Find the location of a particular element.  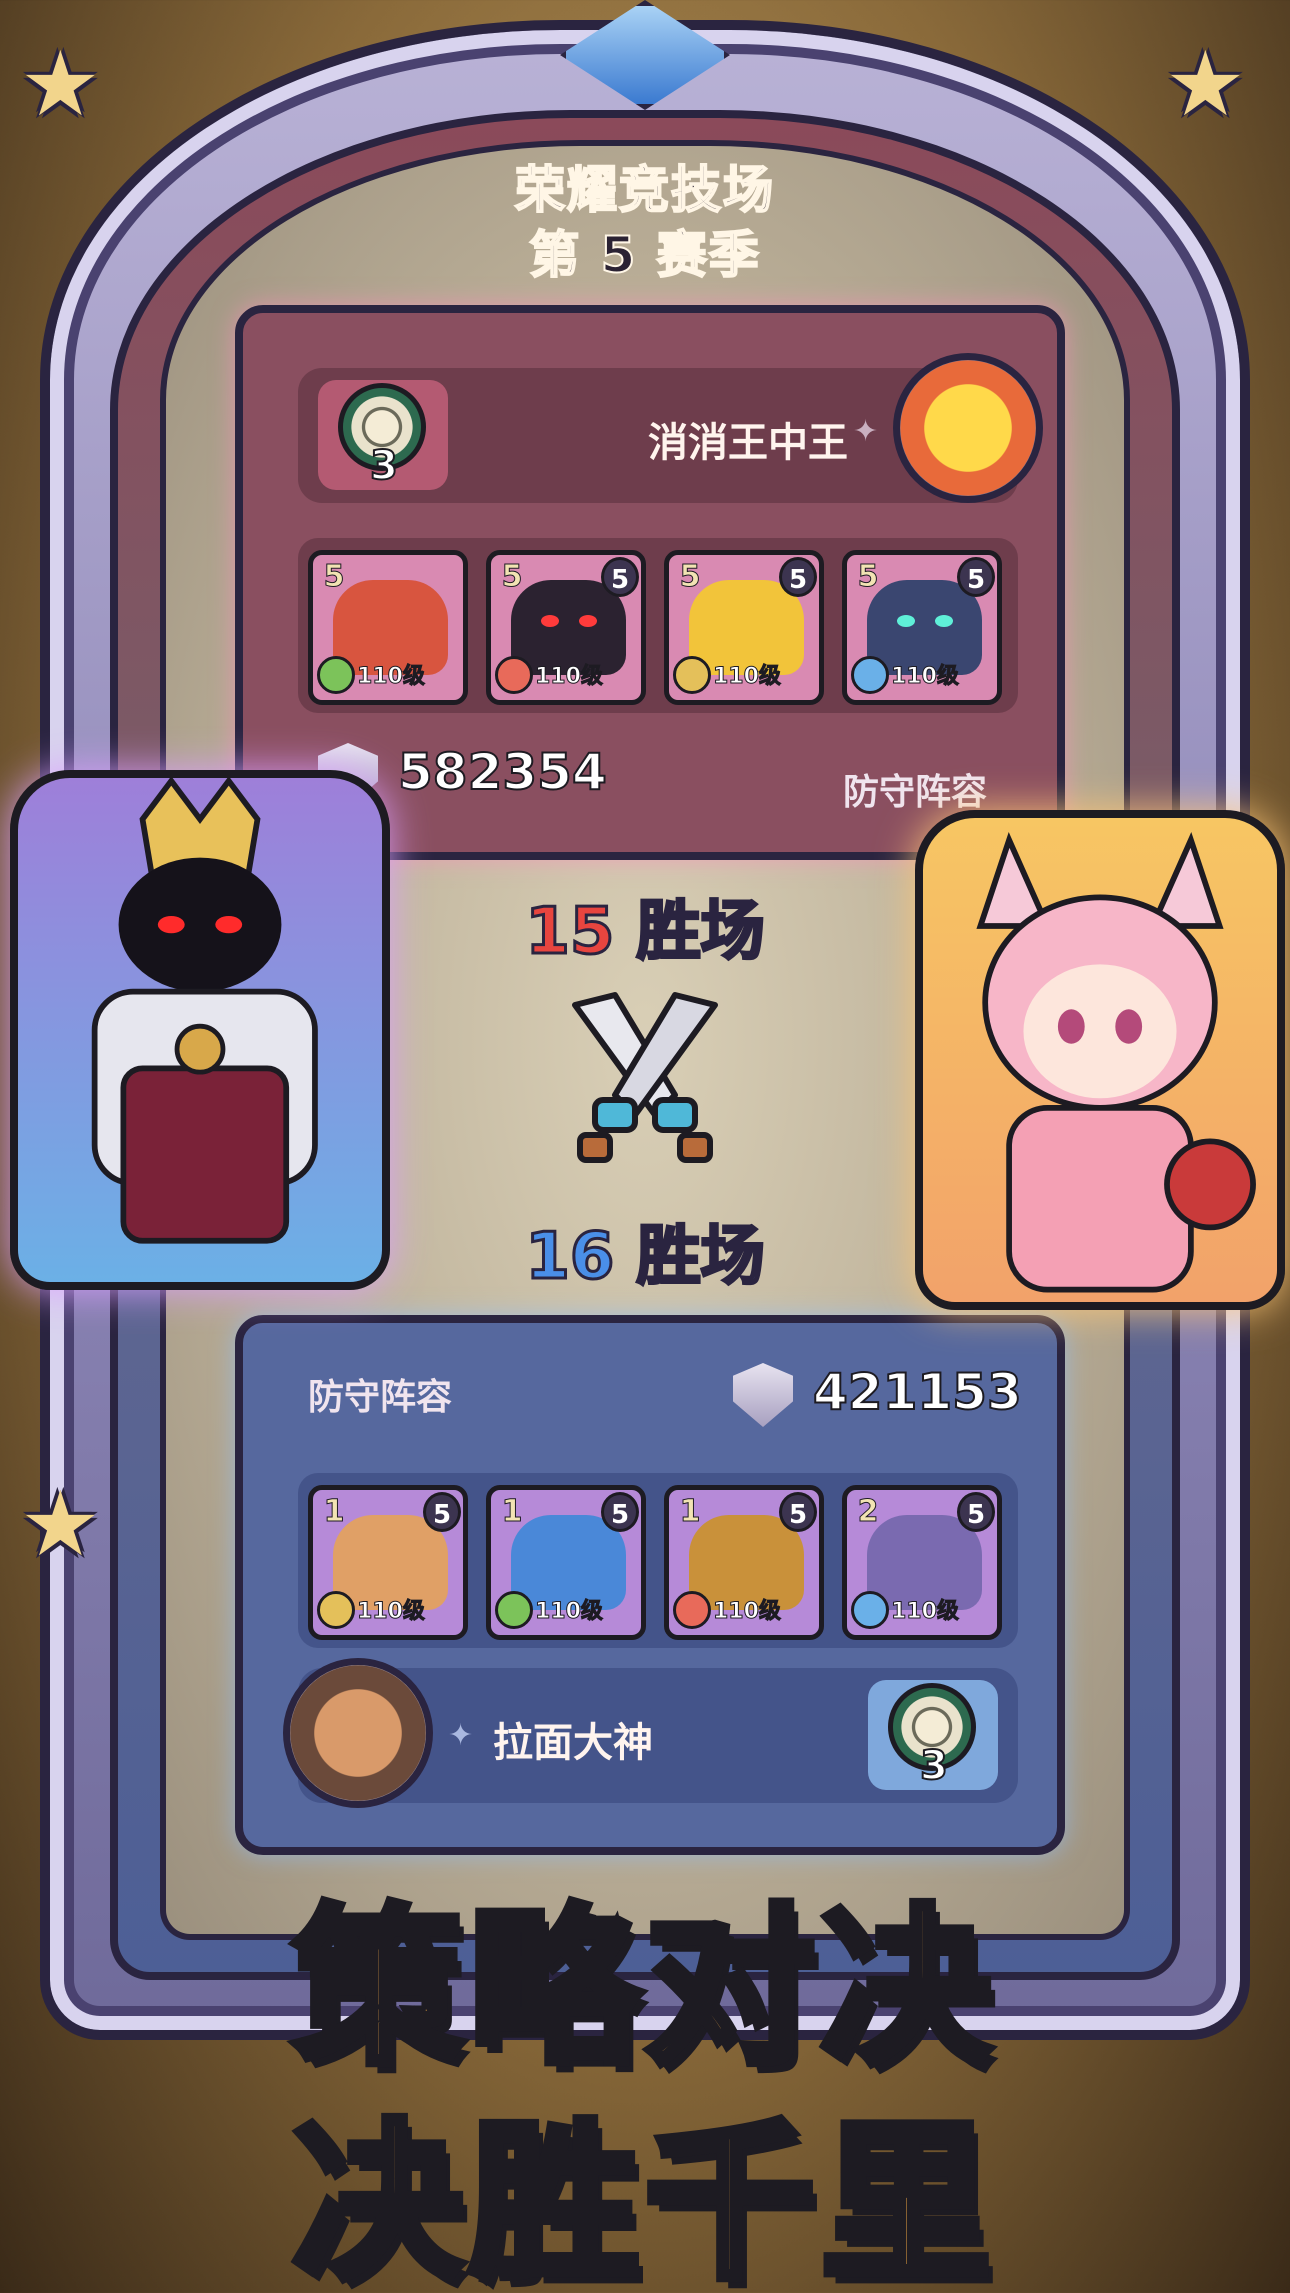

sword-shield-icon is located at coordinates (763, 1395).